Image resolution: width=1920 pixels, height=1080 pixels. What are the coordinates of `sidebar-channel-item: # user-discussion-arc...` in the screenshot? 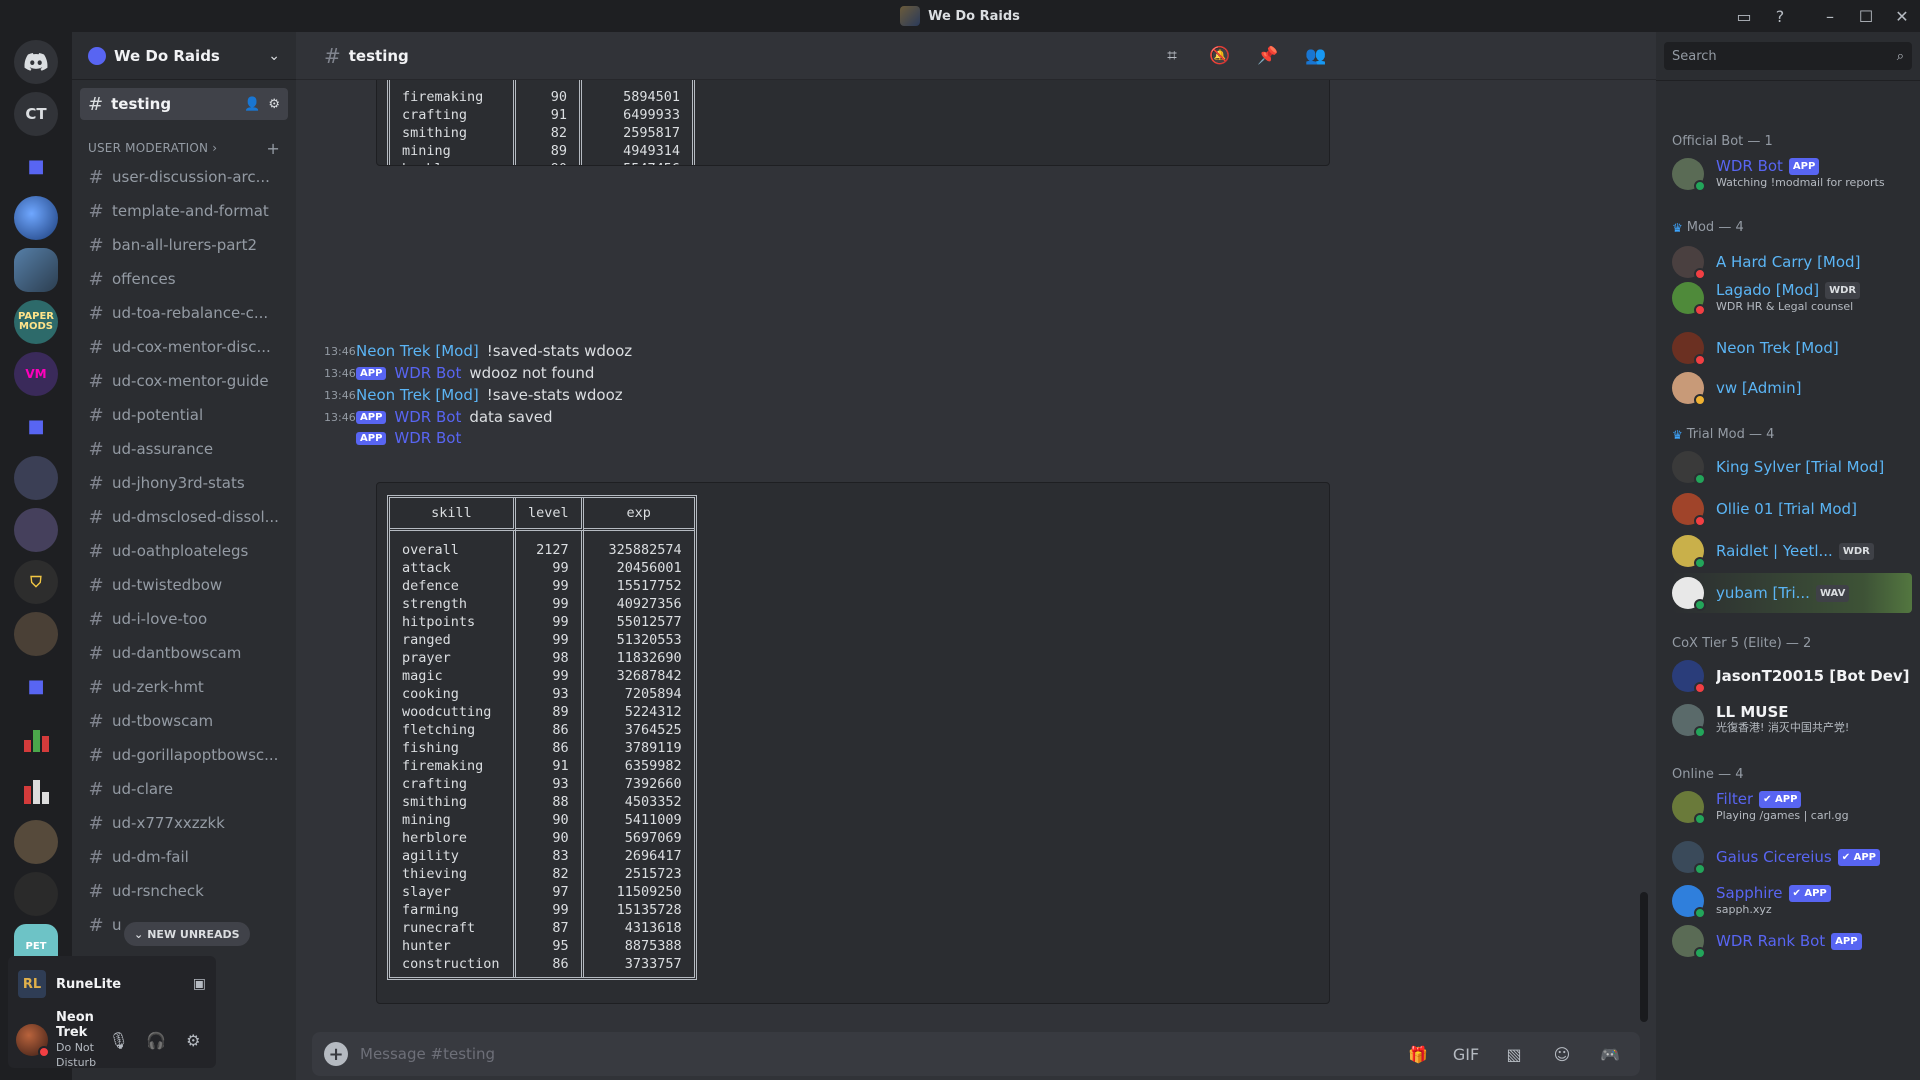 It's located at (184, 177).